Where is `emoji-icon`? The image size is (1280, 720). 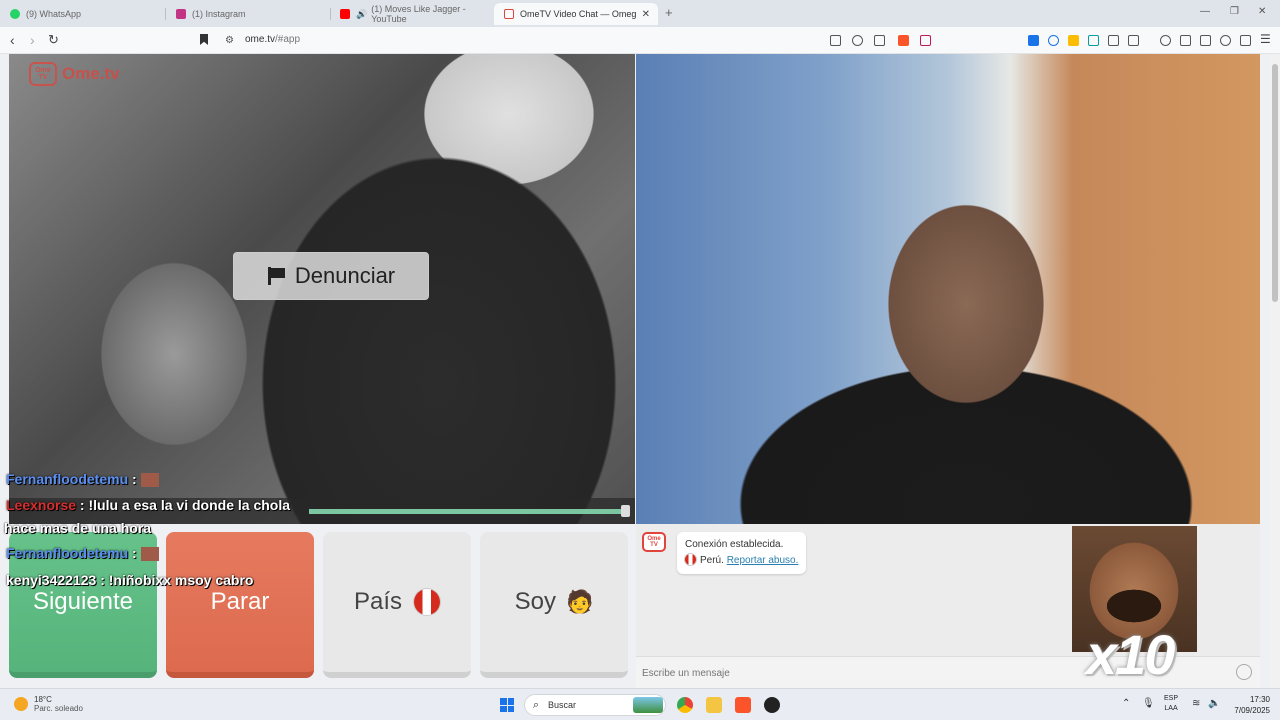
emoji-icon is located at coordinates (1244, 672).